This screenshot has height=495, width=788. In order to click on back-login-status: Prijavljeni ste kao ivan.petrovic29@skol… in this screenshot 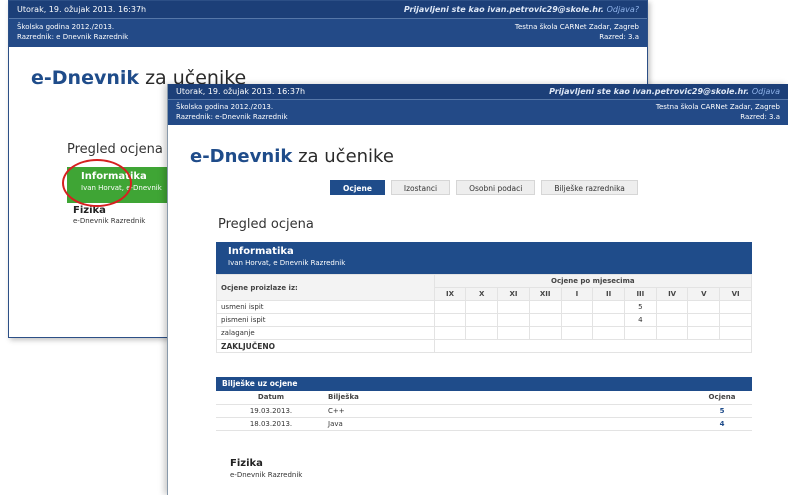, I will do `click(521, 9)`.